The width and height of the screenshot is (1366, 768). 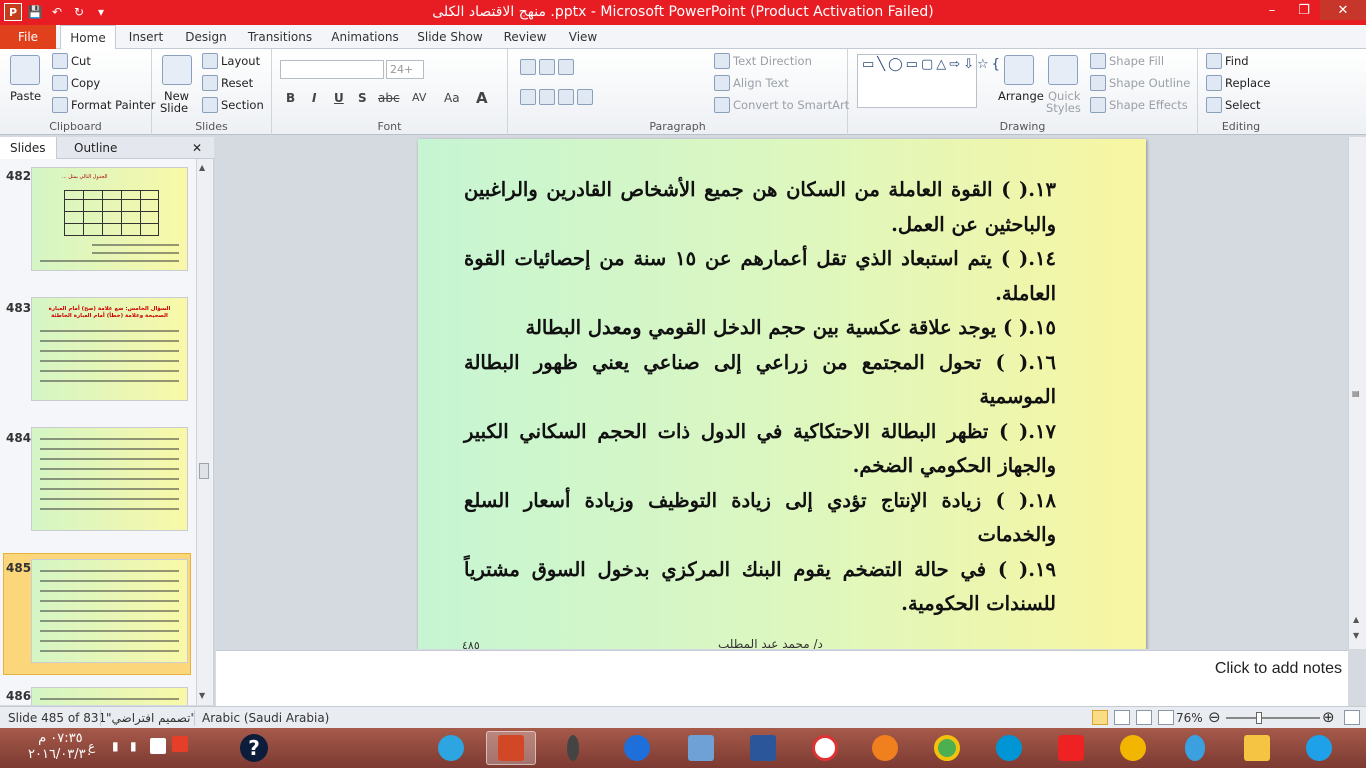 What do you see at coordinates (782, 678) in the screenshot?
I see `notes-pane: Click to add notes` at bounding box center [782, 678].